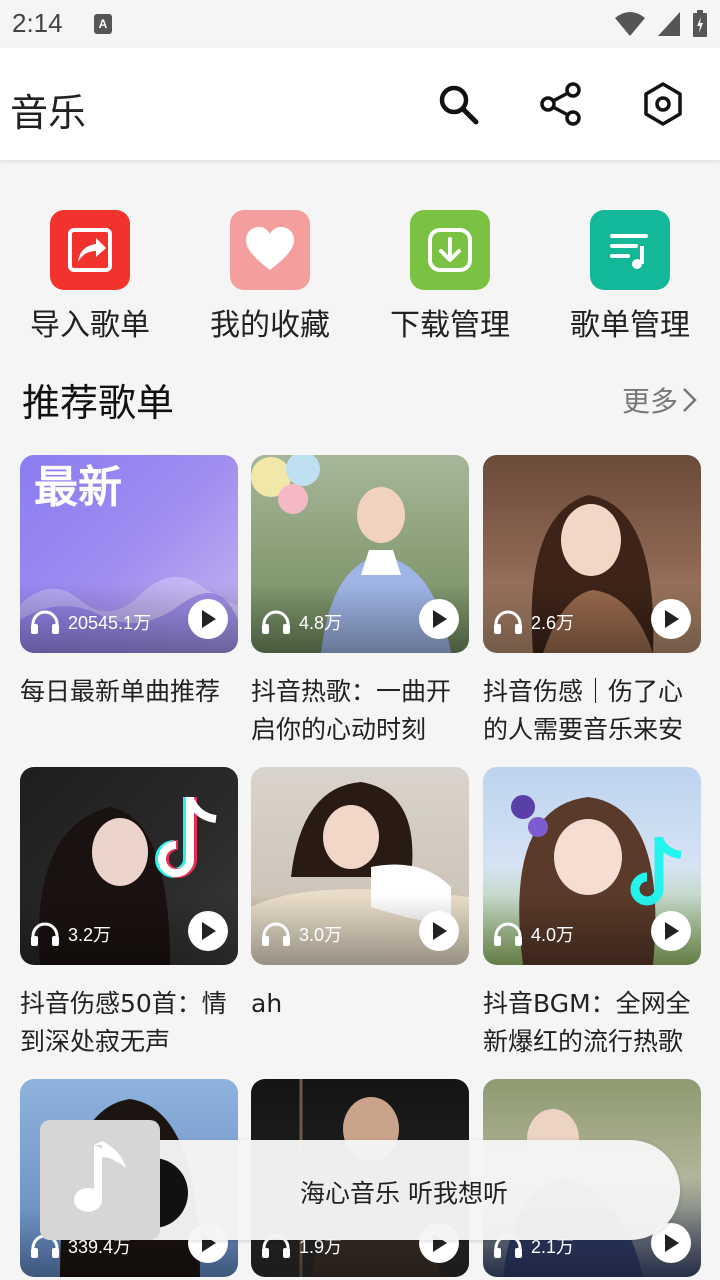 The width and height of the screenshot is (720, 1280). Describe the element at coordinates (351, 710) in the screenshot. I see `playlist-title: 抖音热歌：一曲开启你的心动时刻` at that location.